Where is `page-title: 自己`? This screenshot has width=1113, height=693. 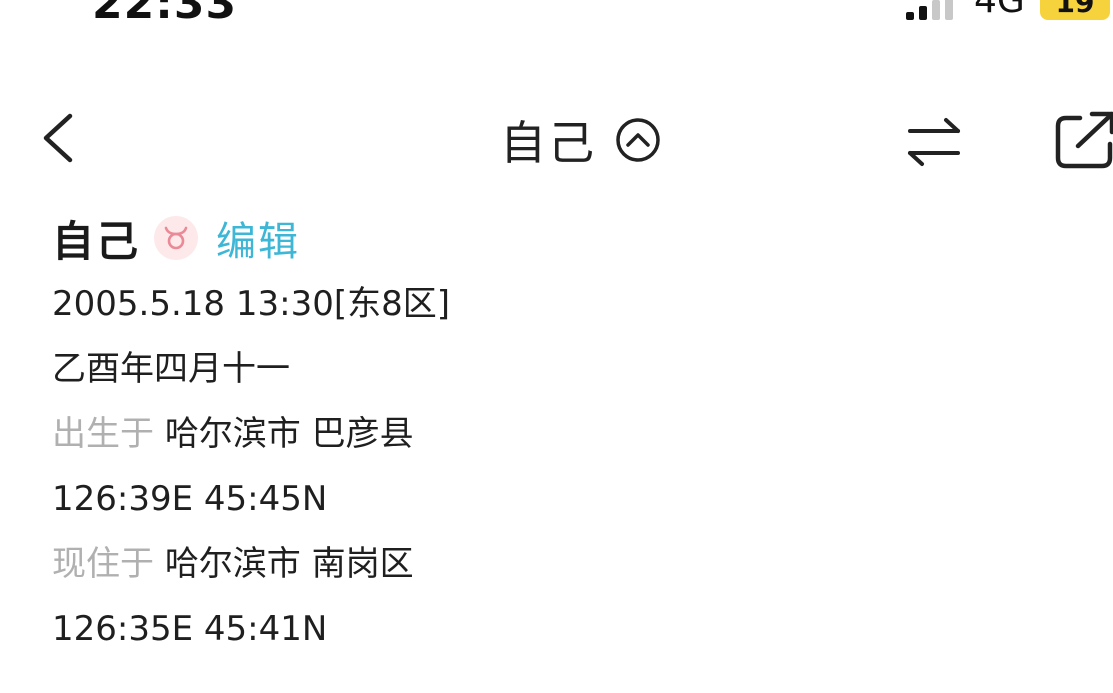 page-title: 自己 is located at coordinates (548, 143).